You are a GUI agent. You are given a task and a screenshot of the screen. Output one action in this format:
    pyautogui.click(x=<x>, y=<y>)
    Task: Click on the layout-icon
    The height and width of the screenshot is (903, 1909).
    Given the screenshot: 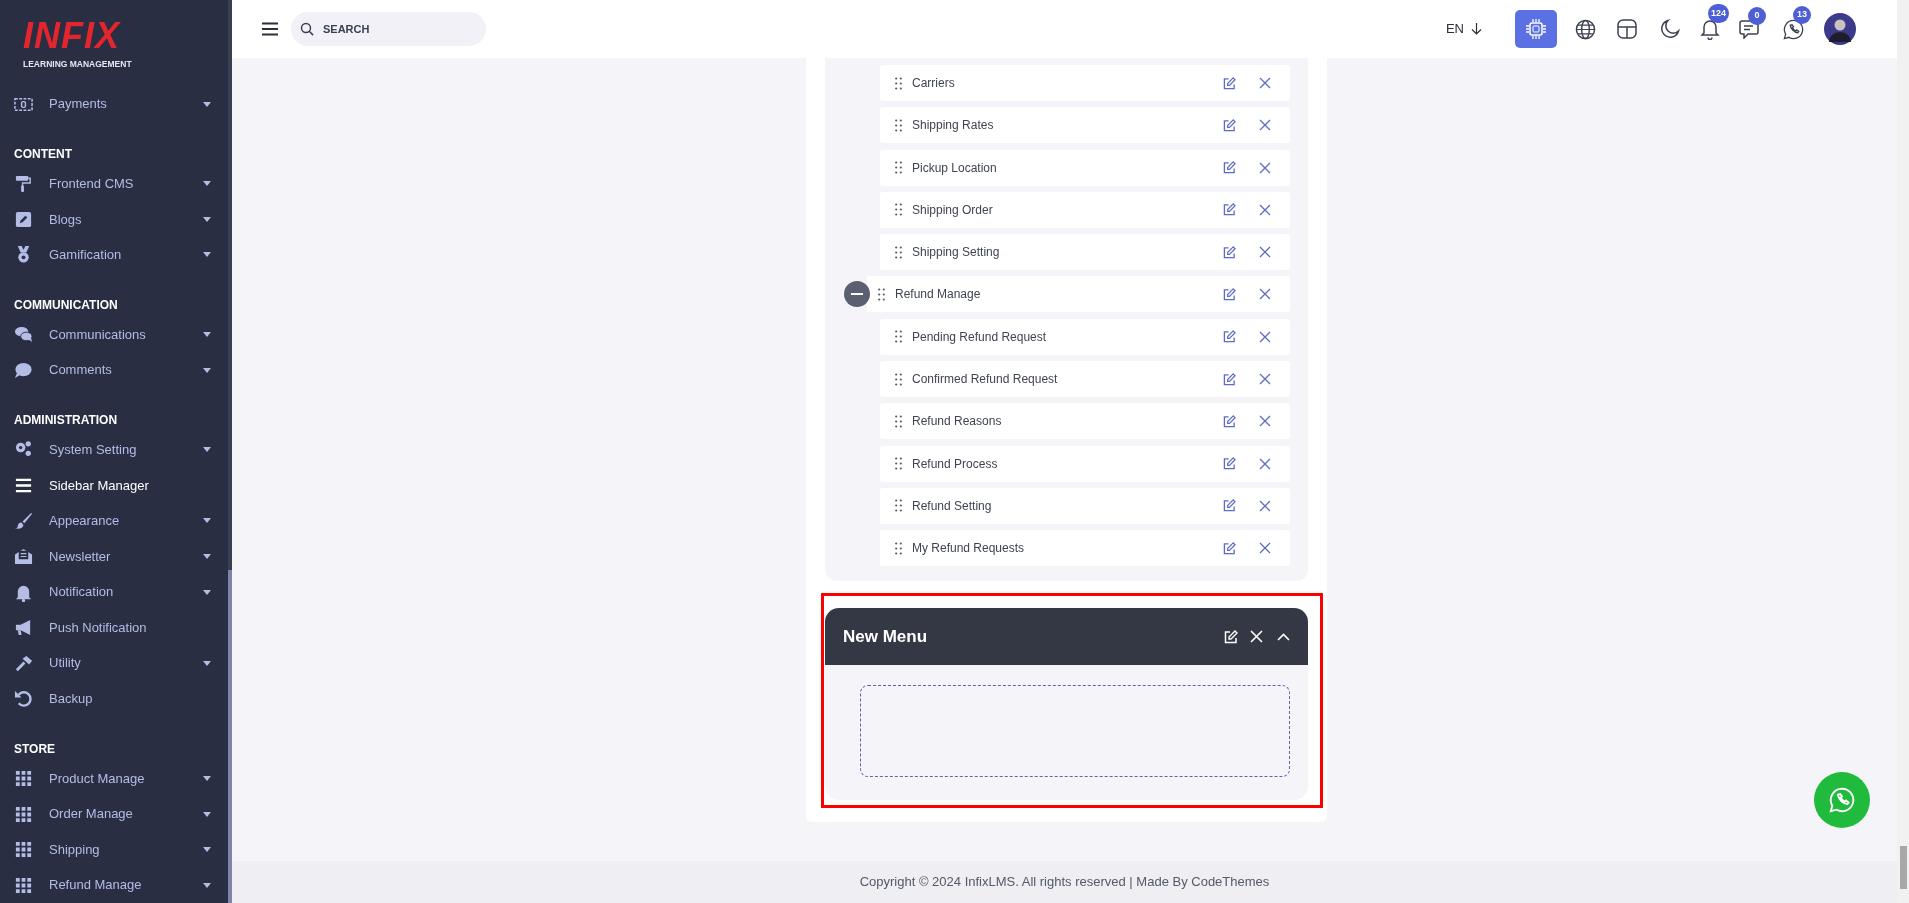 What is the action you would take?
    pyautogui.click(x=1627, y=29)
    